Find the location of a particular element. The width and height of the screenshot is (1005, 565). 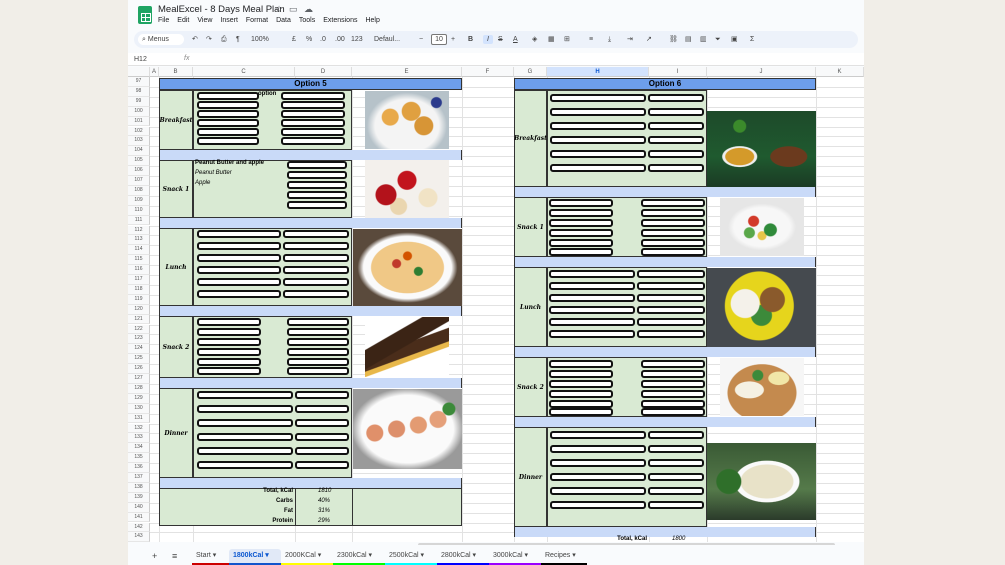

font-size-input: 10 is located at coordinates (439, 39).